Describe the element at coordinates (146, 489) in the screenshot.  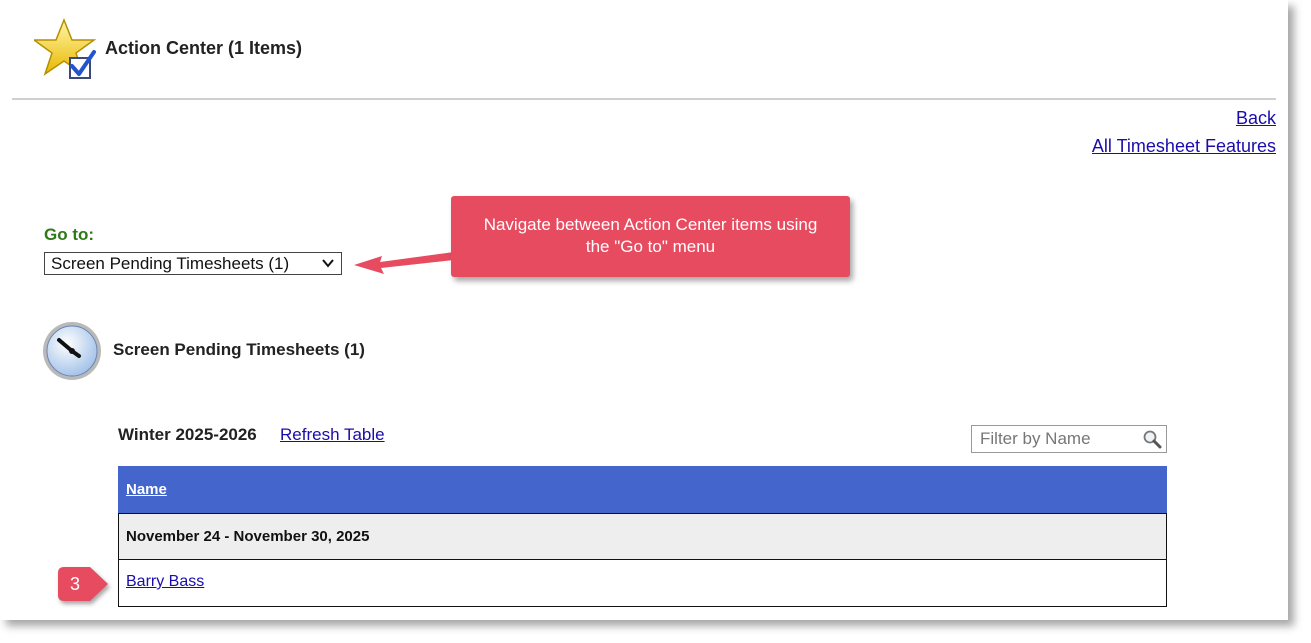
I see `name-column-header: Name` at that location.